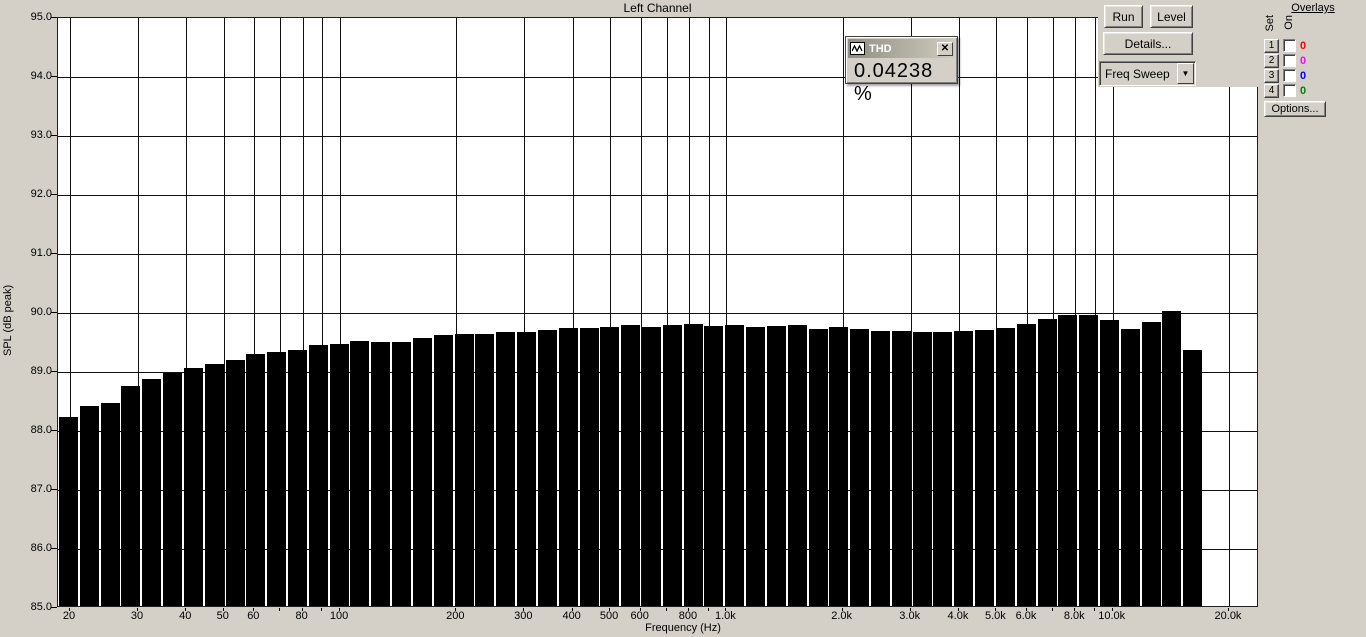  Describe the element at coordinates (1314, 75) in the screenshot. I see `overlay-row-3: 3 0` at that location.